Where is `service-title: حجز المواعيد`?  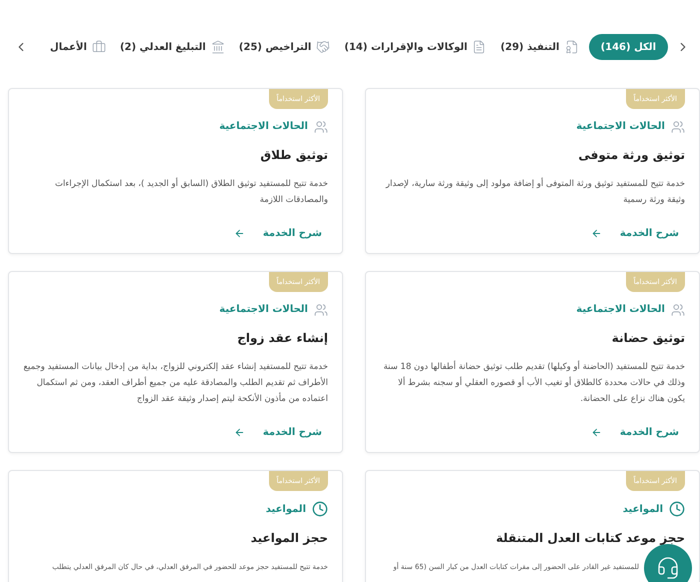 service-title: حجز المواعيد is located at coordinates (289, 538).